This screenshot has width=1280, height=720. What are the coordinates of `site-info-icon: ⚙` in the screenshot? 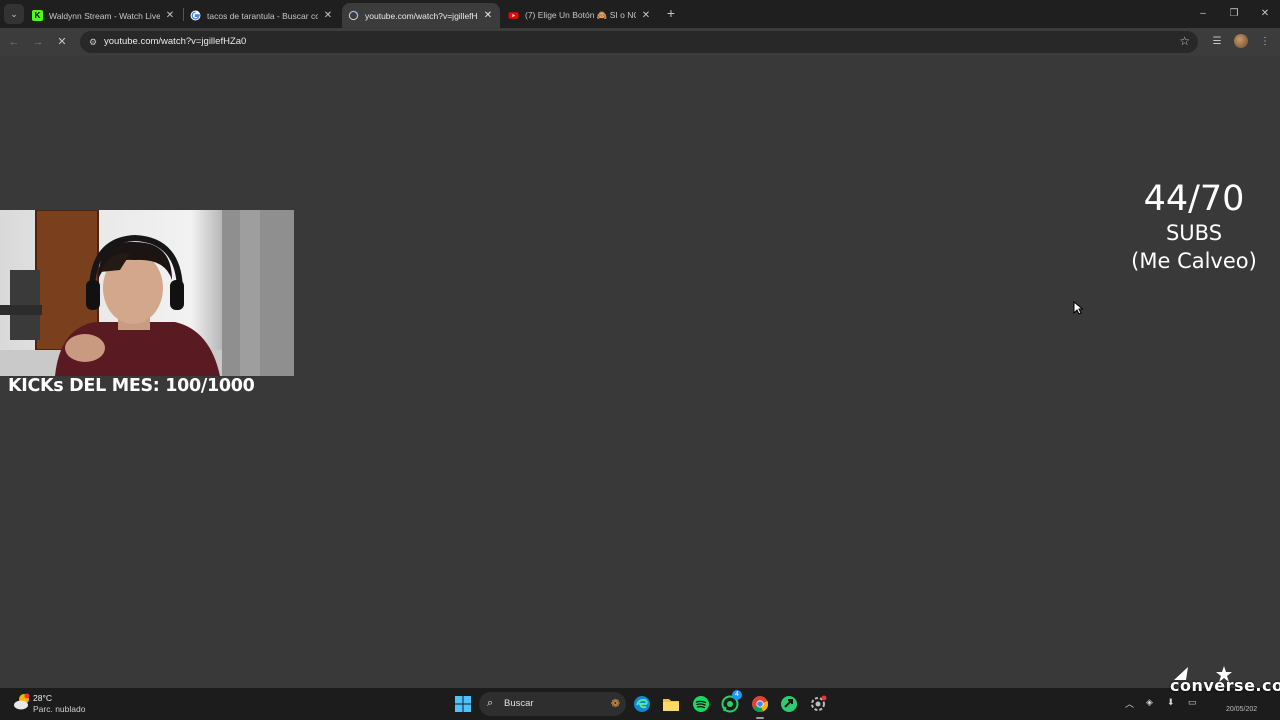 It's located at (93, 42).